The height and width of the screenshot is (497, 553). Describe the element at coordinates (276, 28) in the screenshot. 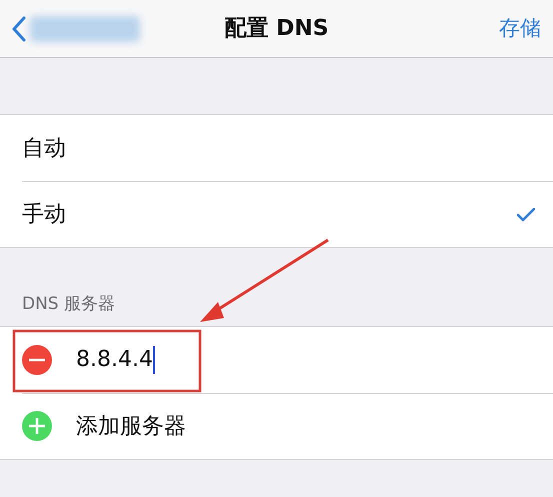

I see `screen-title: 配置 DNS` at that location.